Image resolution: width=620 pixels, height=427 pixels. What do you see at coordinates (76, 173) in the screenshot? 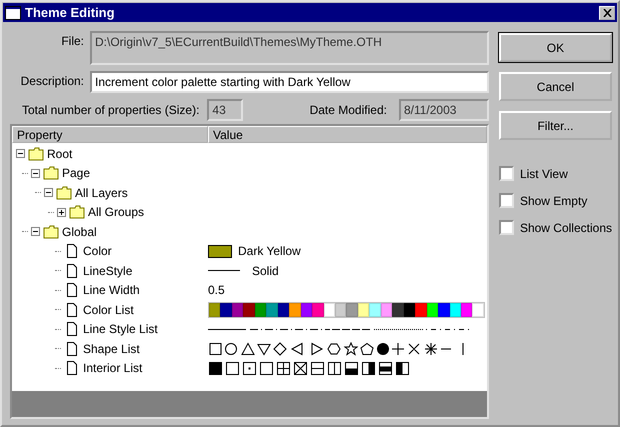
I see `tree-item: Page` at bounding box center [76, 173].